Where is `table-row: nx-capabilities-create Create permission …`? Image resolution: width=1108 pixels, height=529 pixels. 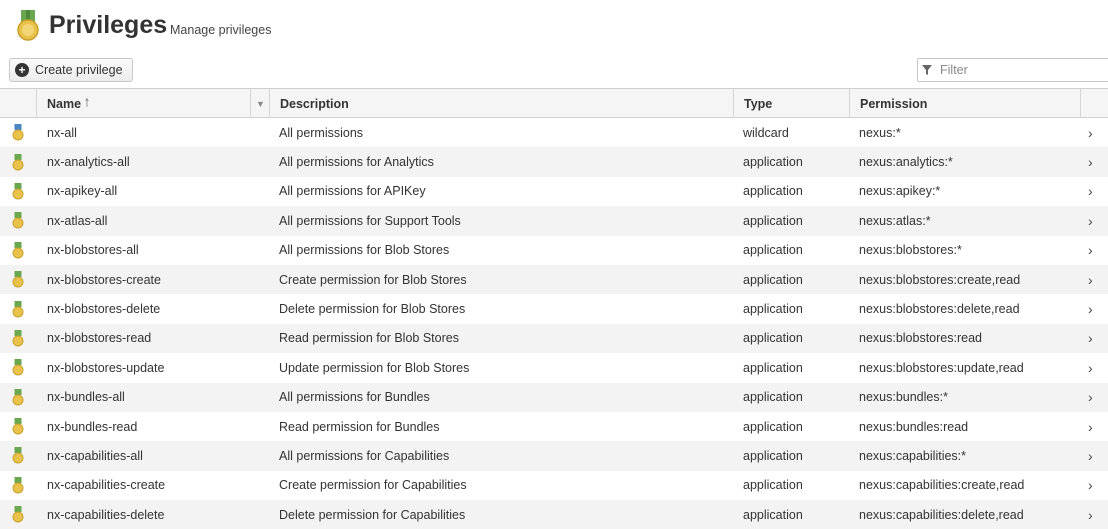
table-row: nx-capabilities-create Create permission … is located at coordinates (554, 485).